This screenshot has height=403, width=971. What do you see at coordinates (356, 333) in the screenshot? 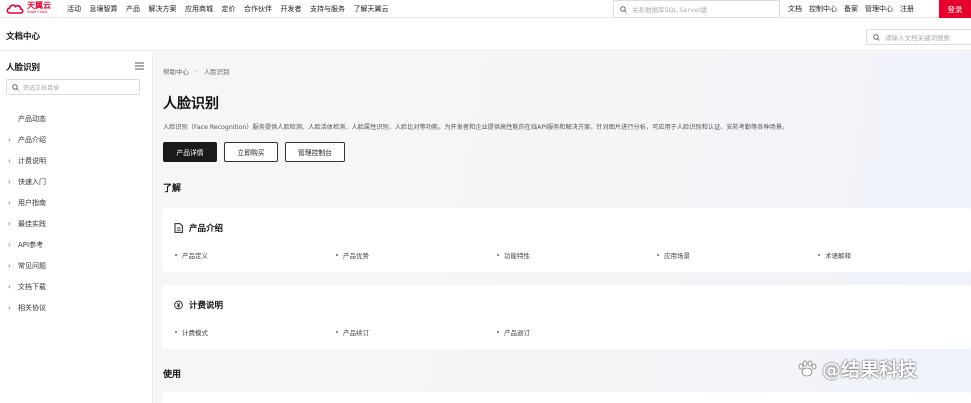
I see `link-label: 产品续订` at bounding box center [356, 333].